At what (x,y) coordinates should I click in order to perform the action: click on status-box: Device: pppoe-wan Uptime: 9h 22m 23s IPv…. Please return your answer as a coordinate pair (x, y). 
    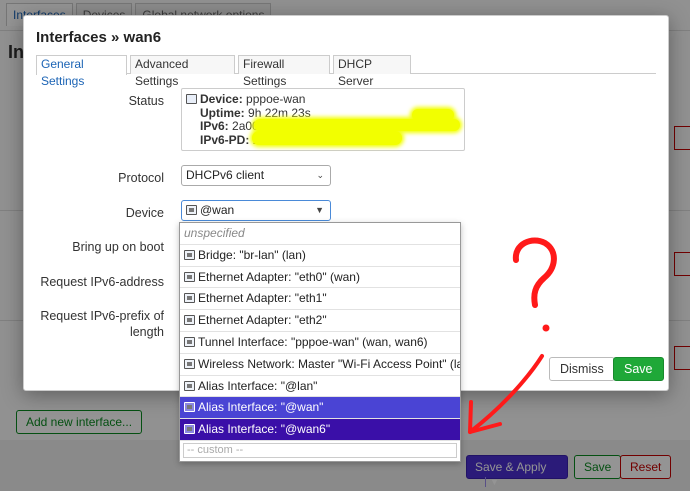
    Looking at the image, I should click on (323, 119).